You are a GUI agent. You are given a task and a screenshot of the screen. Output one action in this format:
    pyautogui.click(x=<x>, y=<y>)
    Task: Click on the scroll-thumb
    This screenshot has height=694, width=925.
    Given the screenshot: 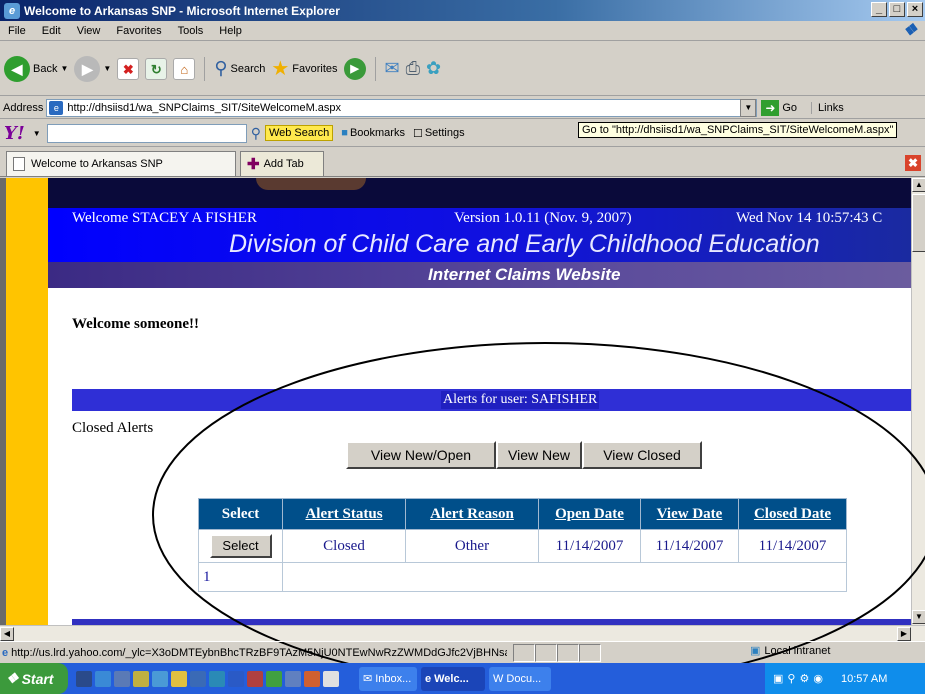 What is the action you would take?
    pyautogui.click(x=918, y=223)
    